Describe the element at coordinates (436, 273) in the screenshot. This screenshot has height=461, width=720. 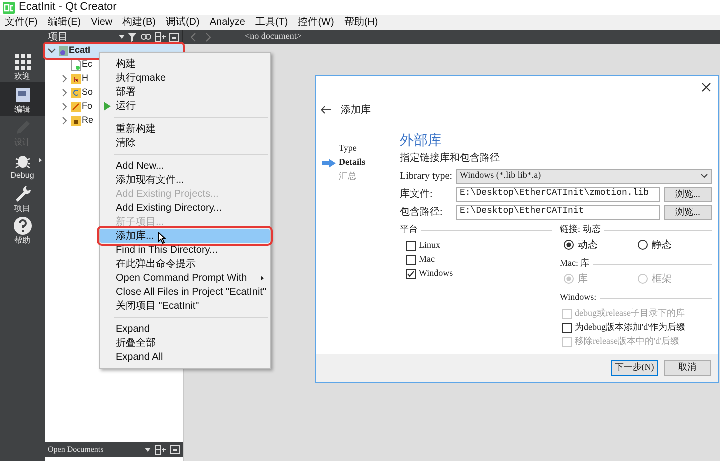
I see `checkbox-label: Windows` at that location.